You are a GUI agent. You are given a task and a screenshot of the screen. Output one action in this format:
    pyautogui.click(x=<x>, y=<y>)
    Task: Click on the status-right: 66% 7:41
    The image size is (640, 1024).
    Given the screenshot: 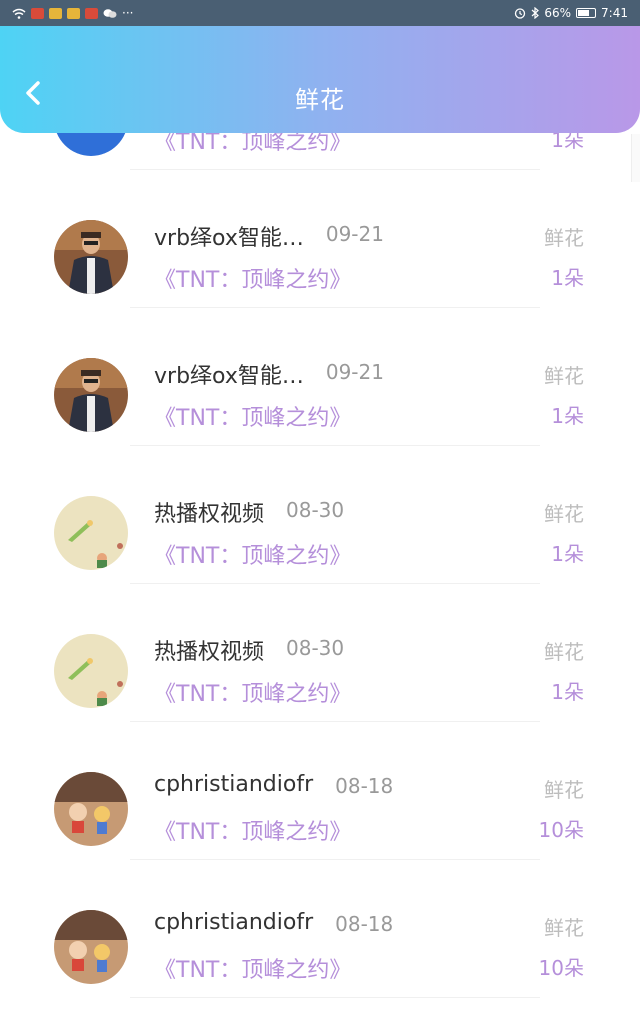 What is the action you would take?
    pyautogui.click(x=571, y=13)
    